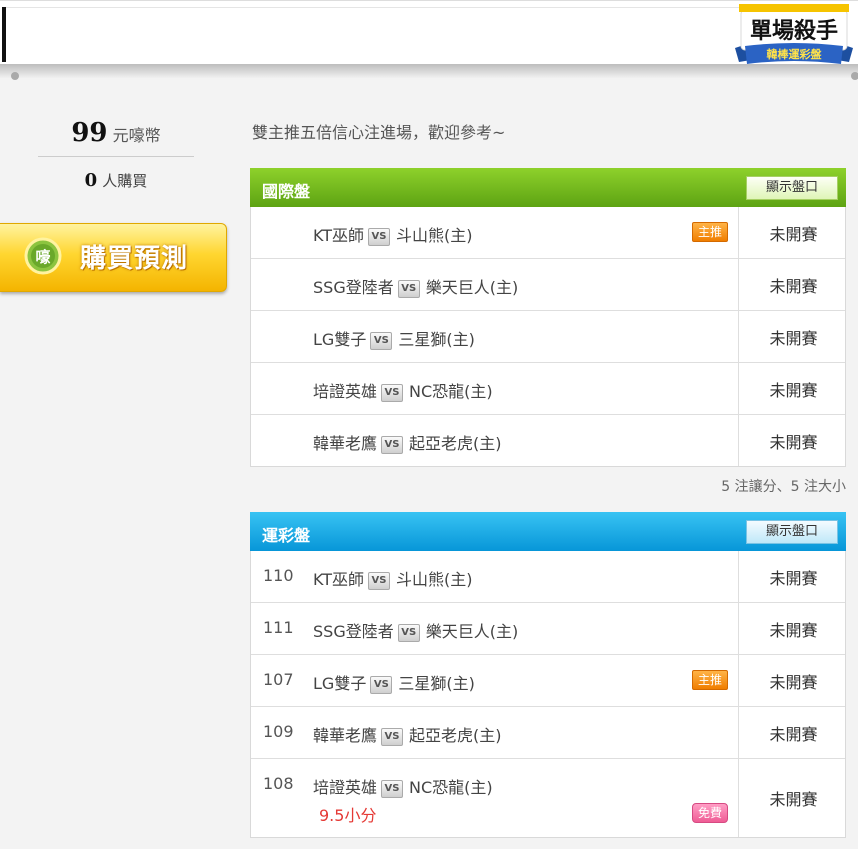 The height and width of the screenshot is (849, 858). What do you see at coordinates (794, 30) in the screenshot?
I see `badge-title: 單場殺手` at bounding box center [794, 30].